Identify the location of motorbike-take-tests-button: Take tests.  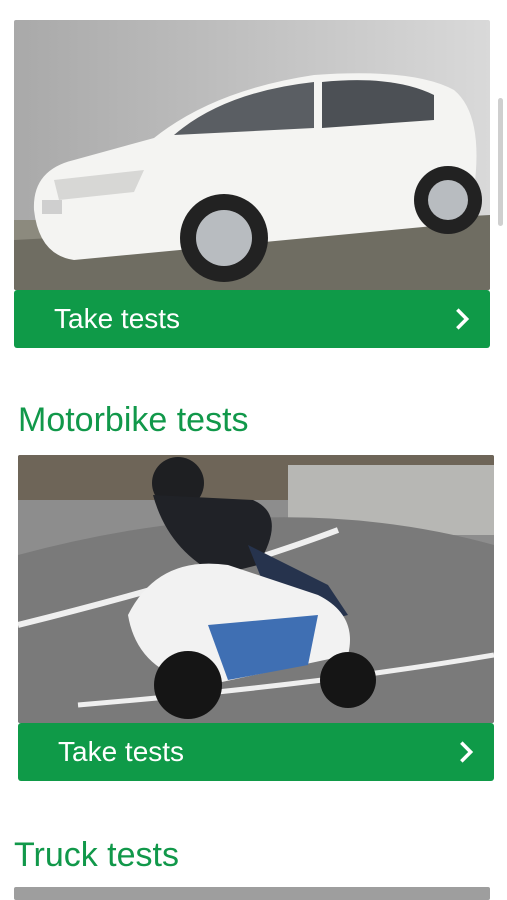
(256, 752).